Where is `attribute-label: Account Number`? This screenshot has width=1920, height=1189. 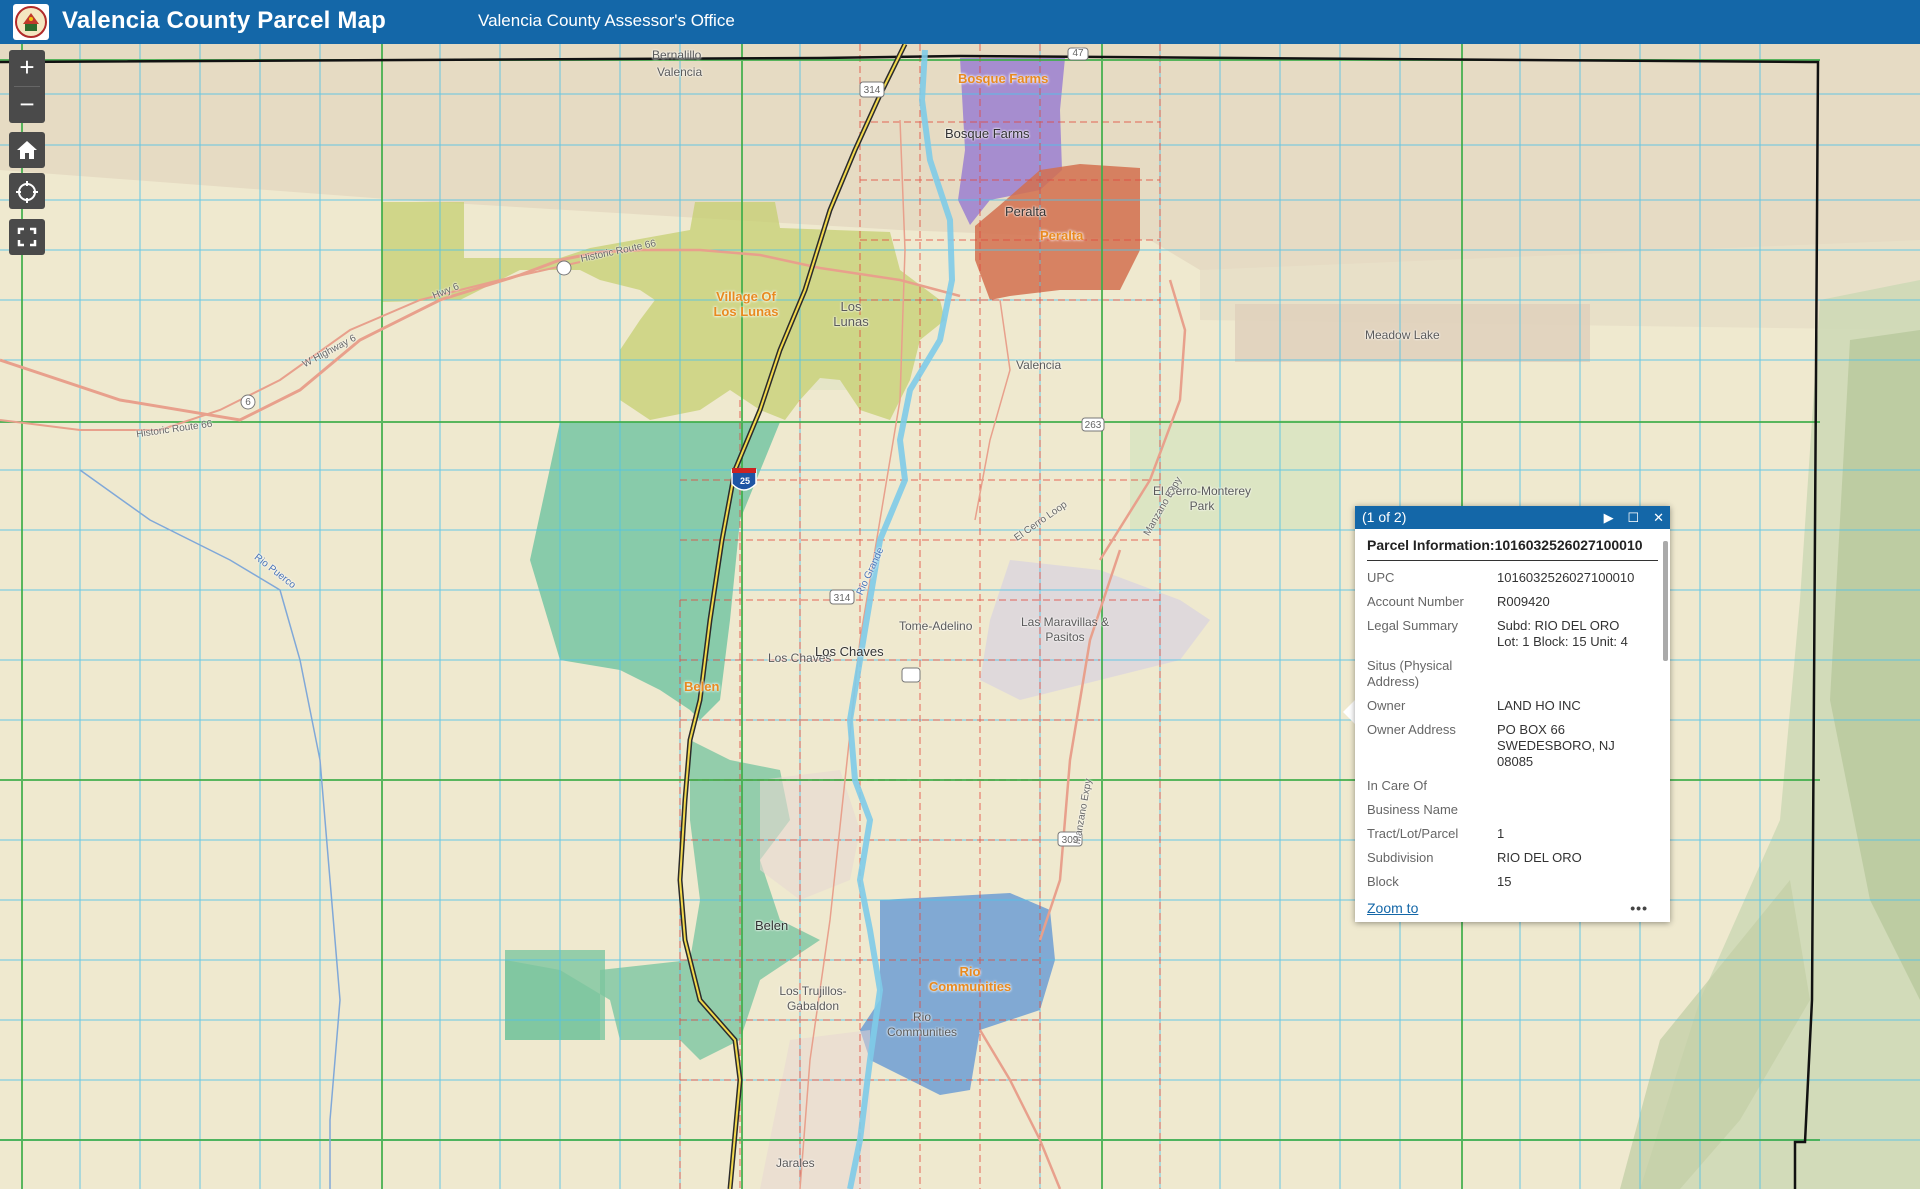 attribute-label: Account Number is located at coordinates (1415, 601).